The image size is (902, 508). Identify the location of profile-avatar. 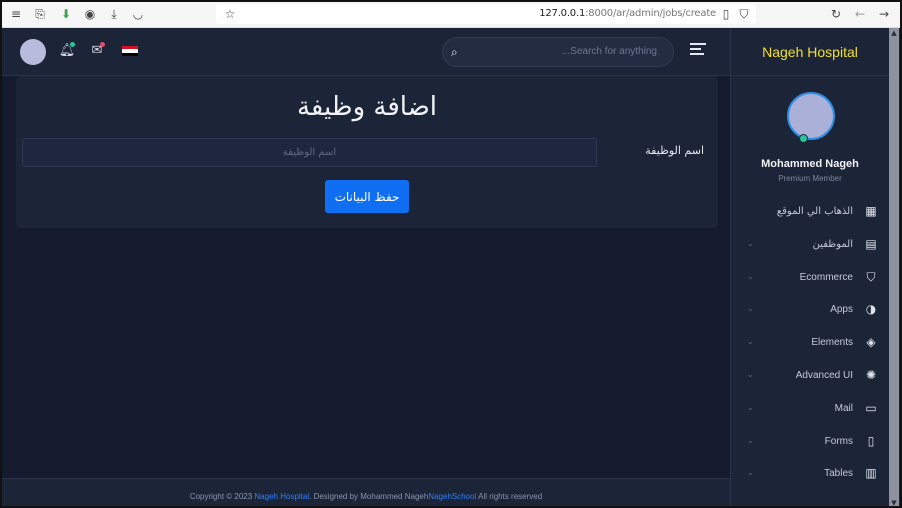
(811, 116).